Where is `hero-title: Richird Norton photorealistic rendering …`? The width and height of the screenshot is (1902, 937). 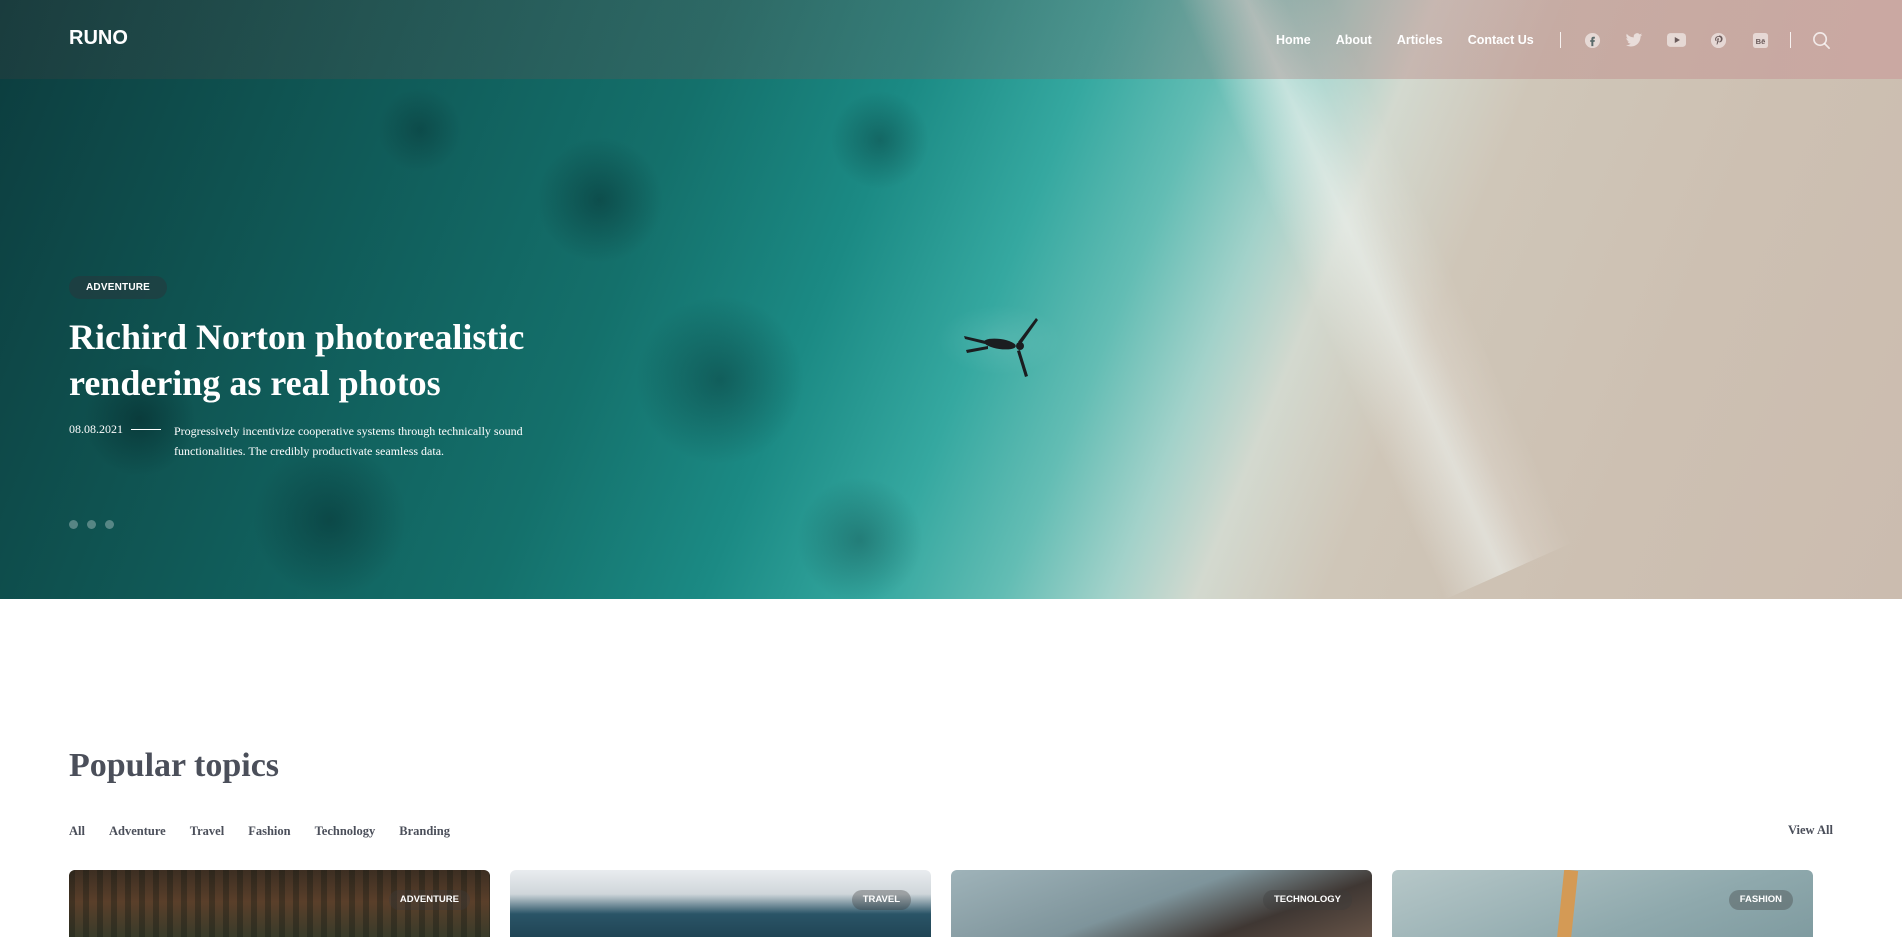 hero-title: Richird Norton photorealistic rendering … is located at coordinates (329, 360).